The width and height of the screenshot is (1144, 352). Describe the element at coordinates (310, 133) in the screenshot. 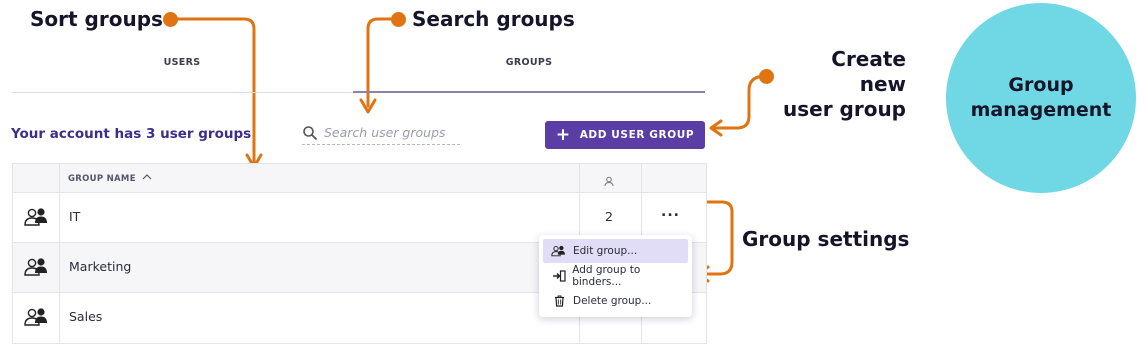

I see `search-icon` at that location.